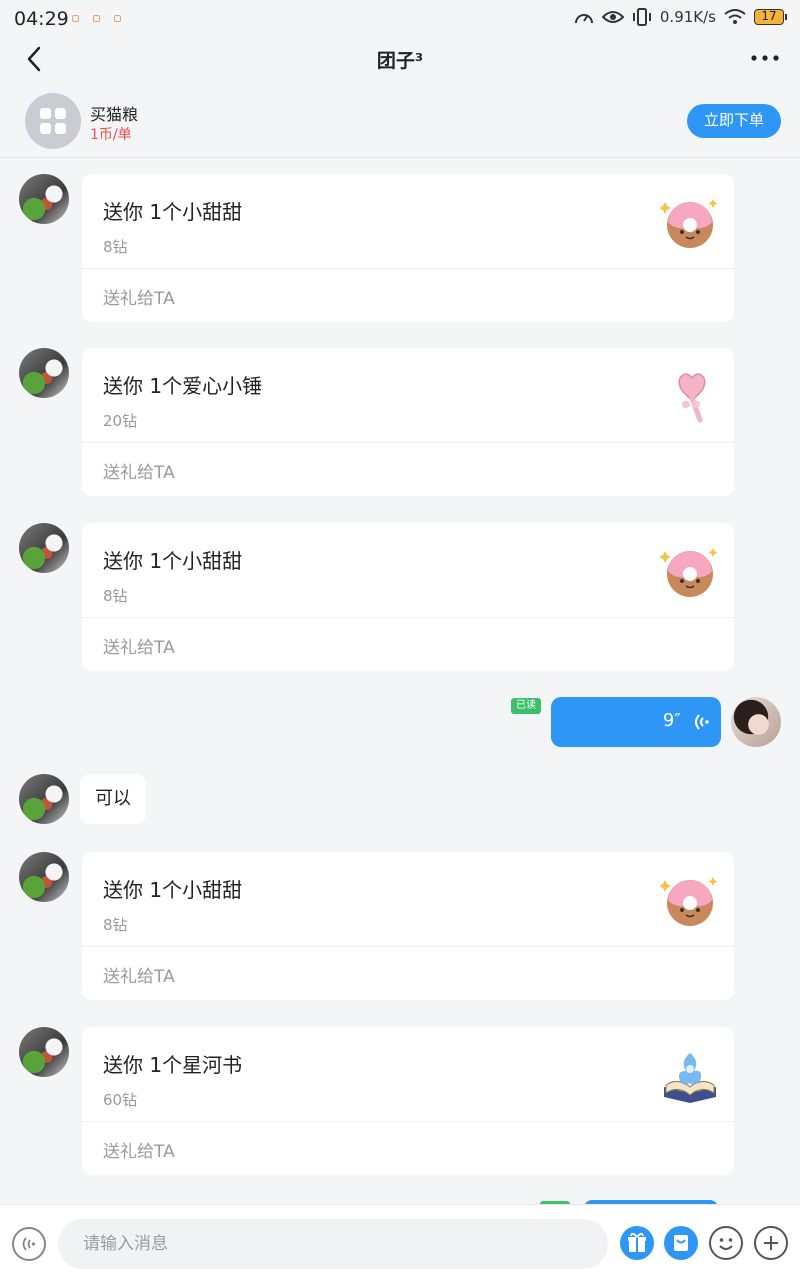 The image size is (800, 1280). I want to click on gift-button, so click(637, 1243).